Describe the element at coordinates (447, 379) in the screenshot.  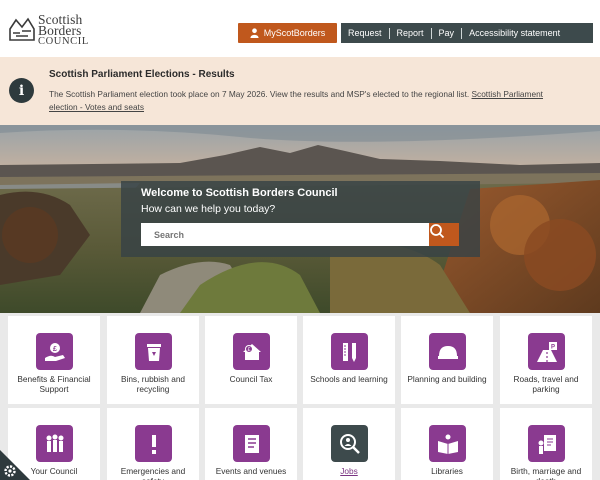
I see `tile-label: Planning and building` at that location.